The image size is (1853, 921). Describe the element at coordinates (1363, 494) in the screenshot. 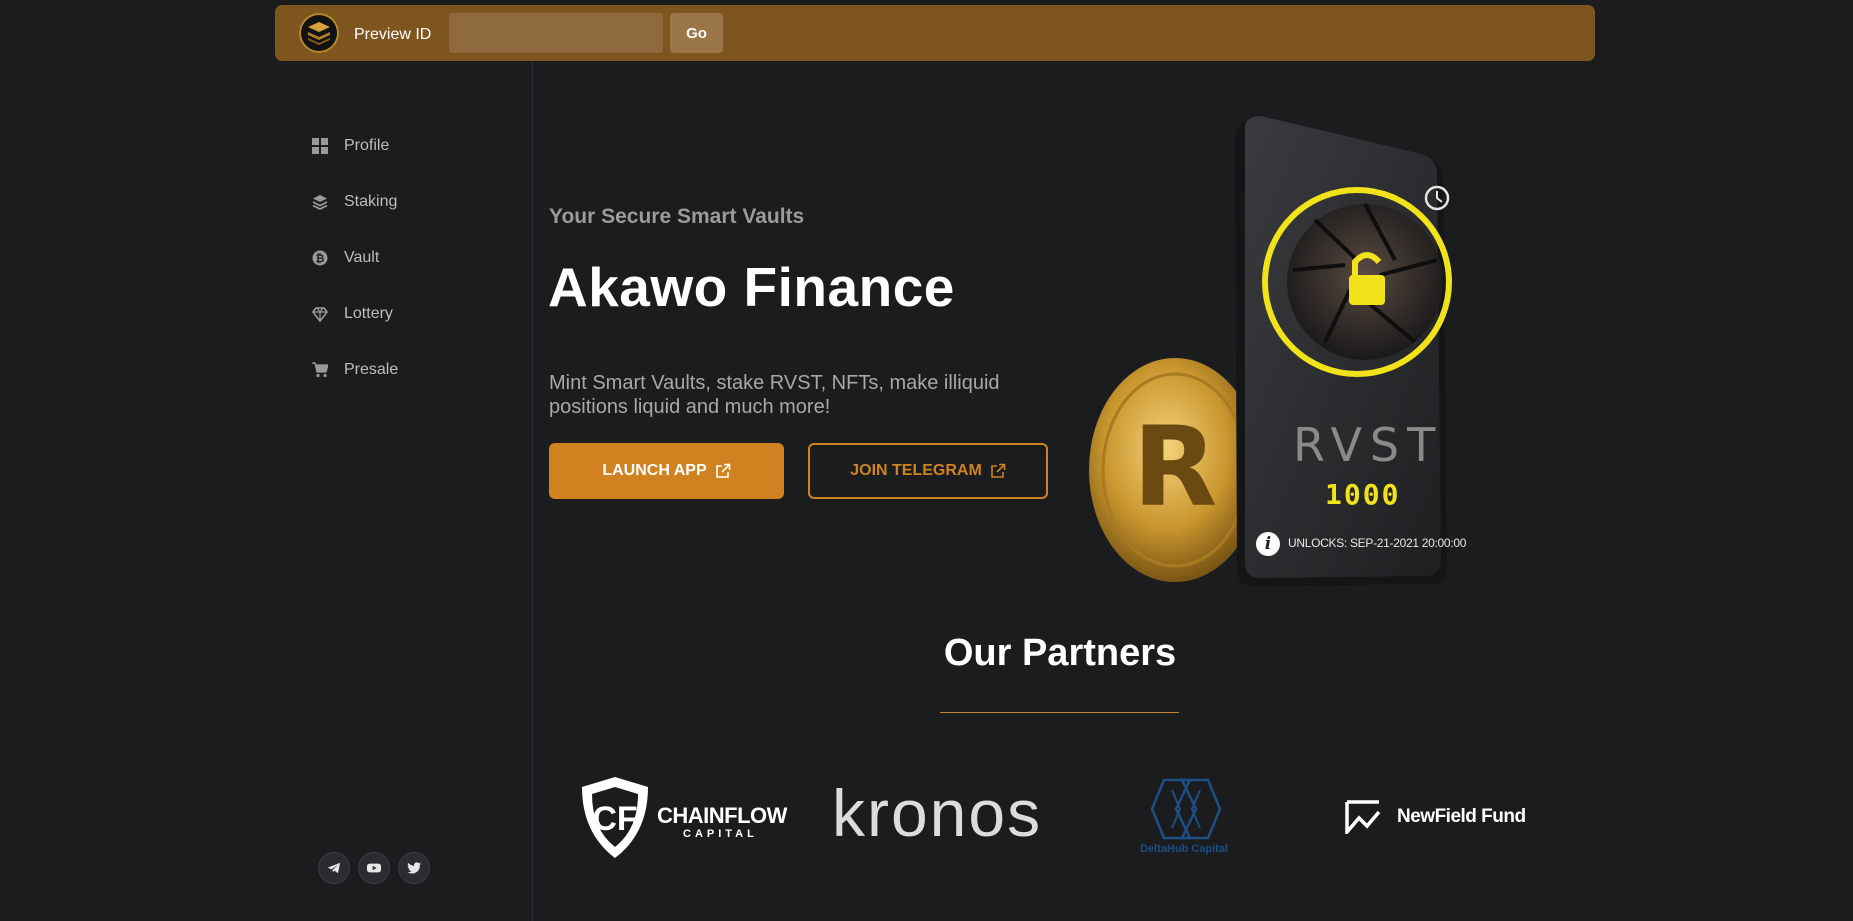

I see `vault-amount: 1000` at that location.